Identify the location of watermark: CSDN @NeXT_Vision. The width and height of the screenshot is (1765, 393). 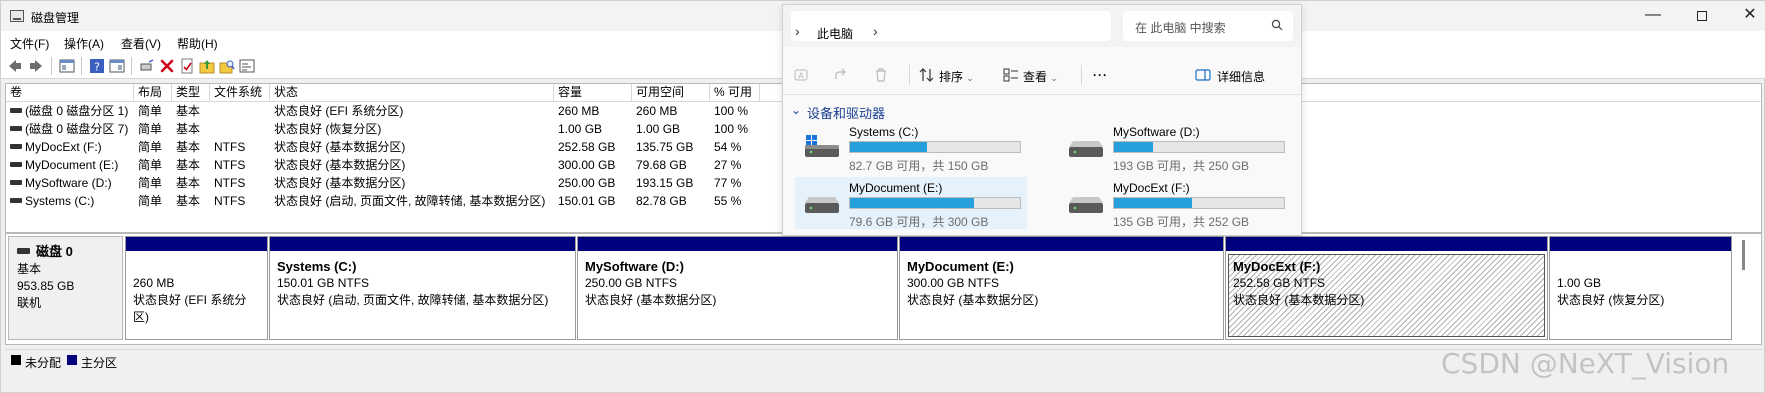
(1585, 363).